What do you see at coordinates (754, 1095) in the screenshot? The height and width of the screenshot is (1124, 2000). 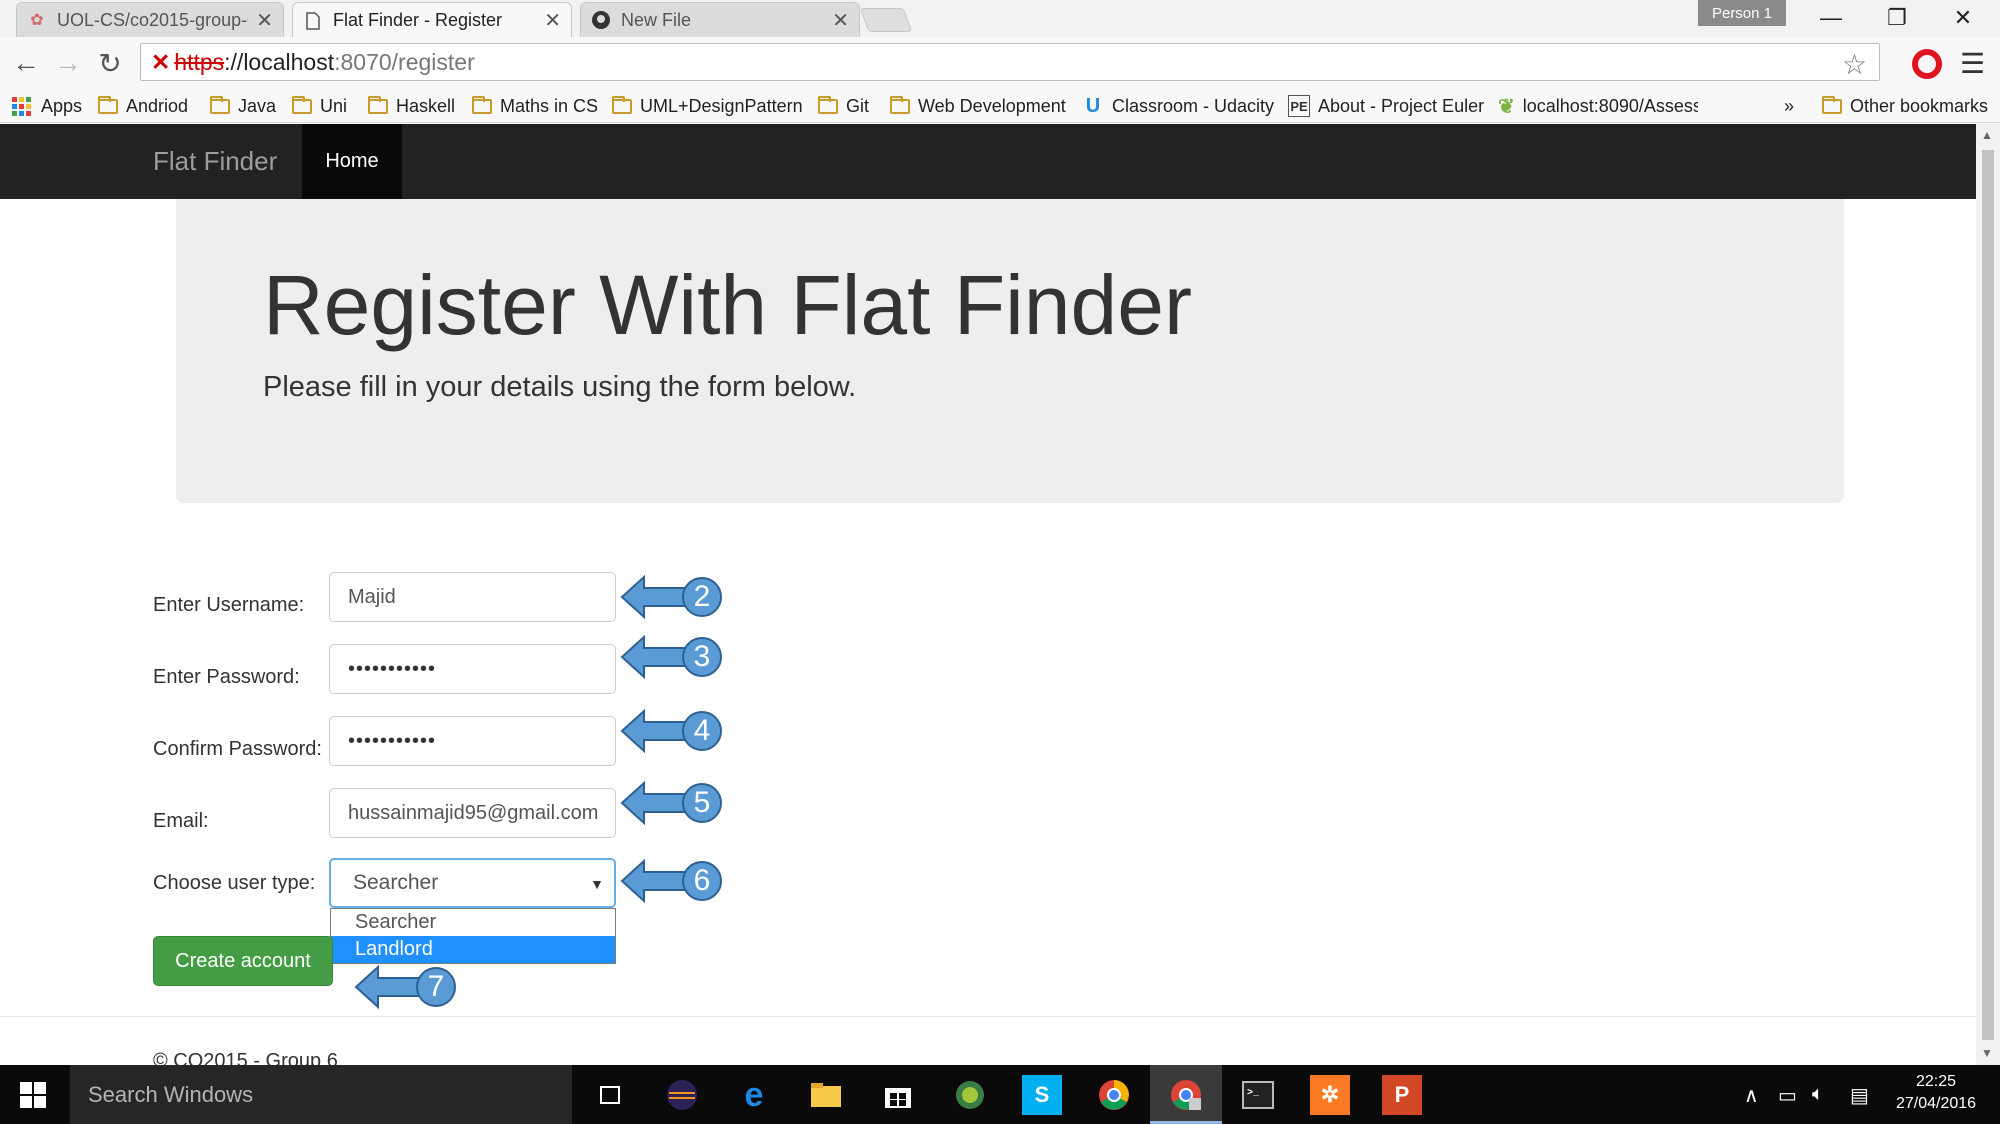 I see `edge-icon: e` at bounding box center [754, 1095].